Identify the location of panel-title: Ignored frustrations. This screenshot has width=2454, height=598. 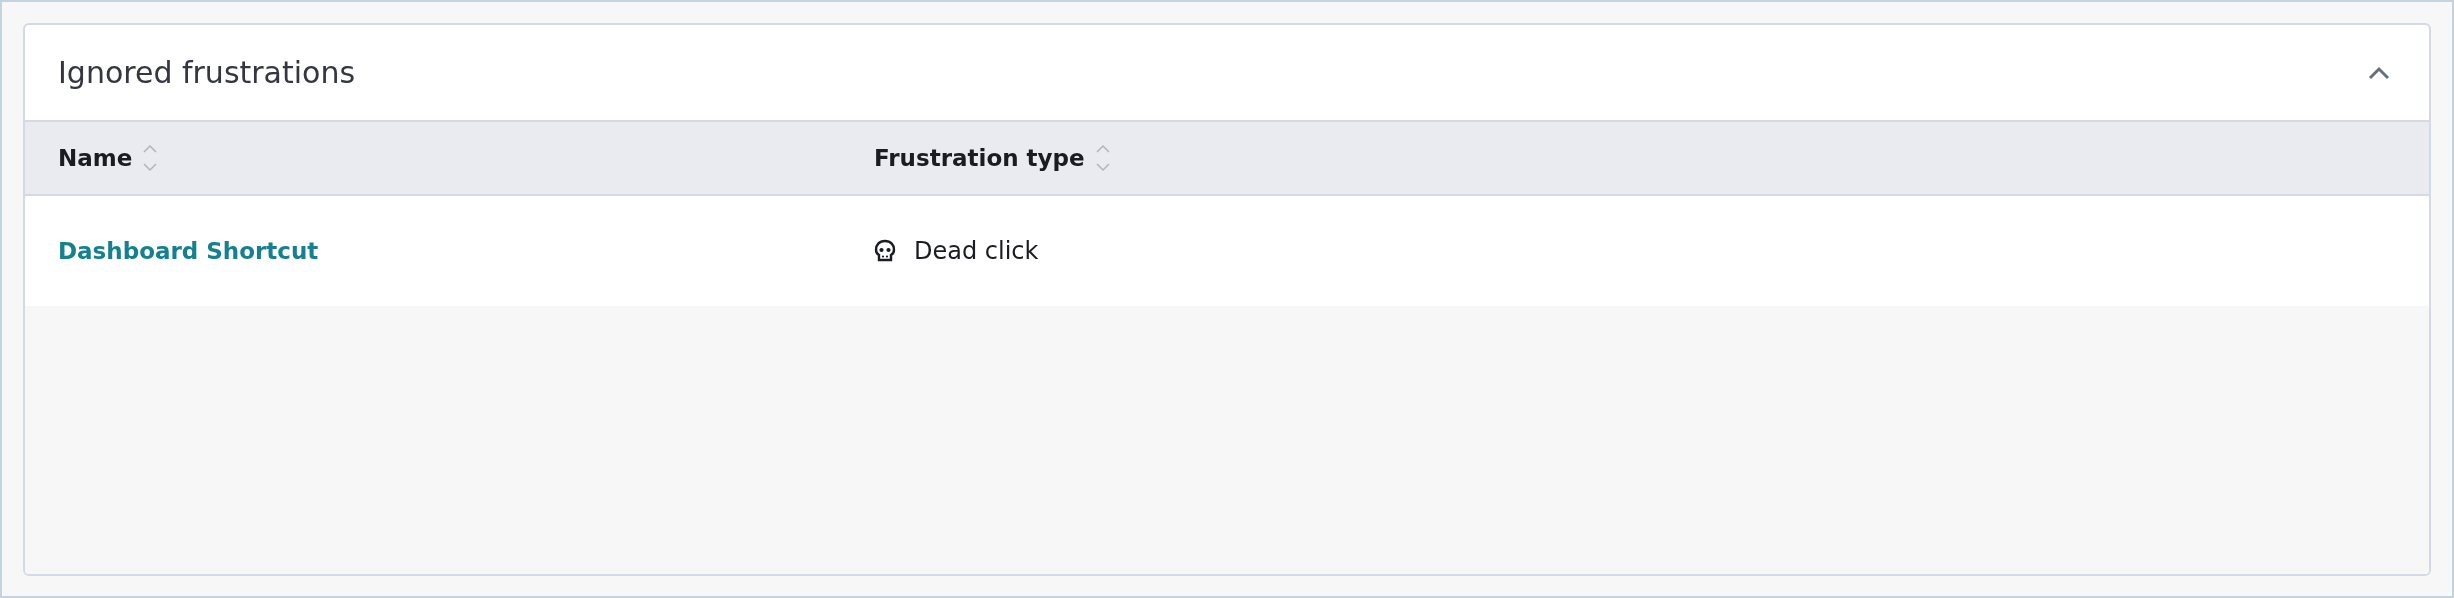
(207, 72).